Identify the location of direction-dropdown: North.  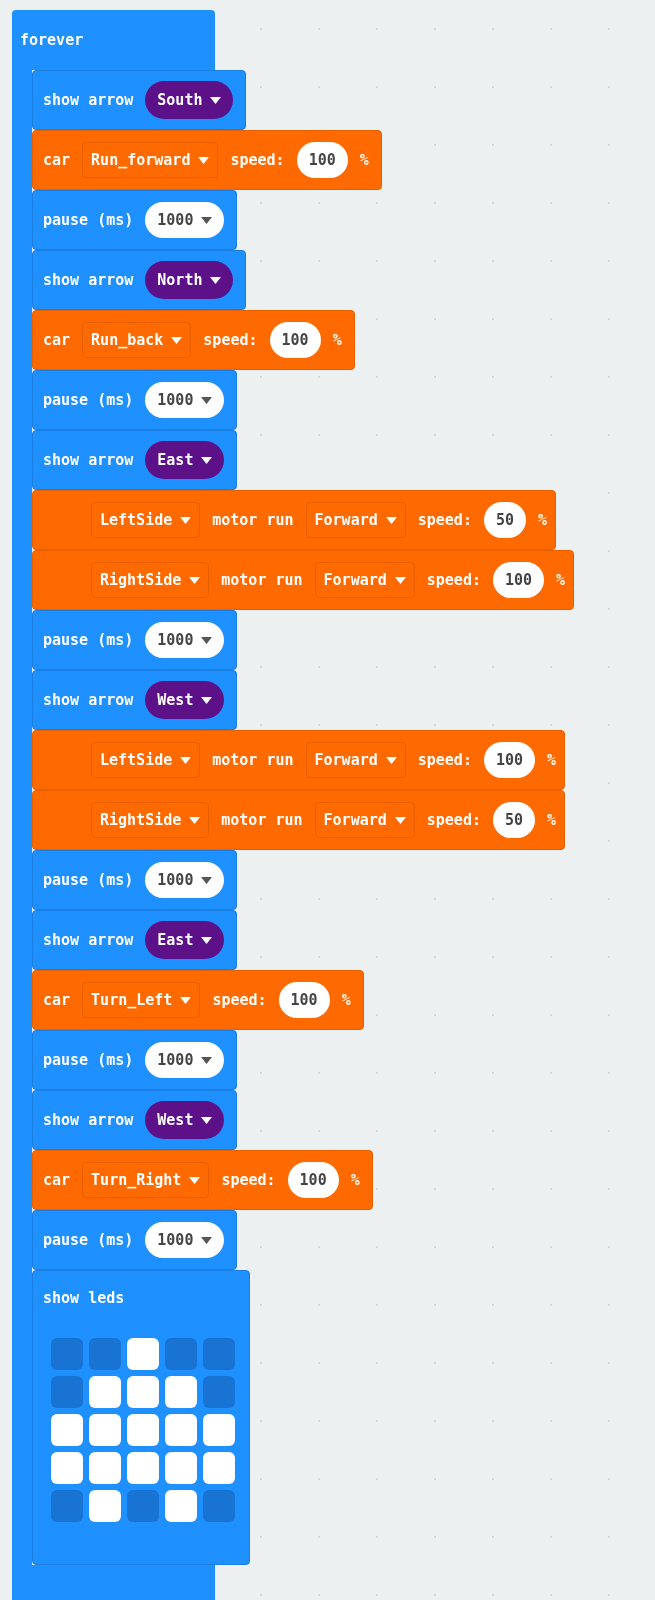
(189, 280).